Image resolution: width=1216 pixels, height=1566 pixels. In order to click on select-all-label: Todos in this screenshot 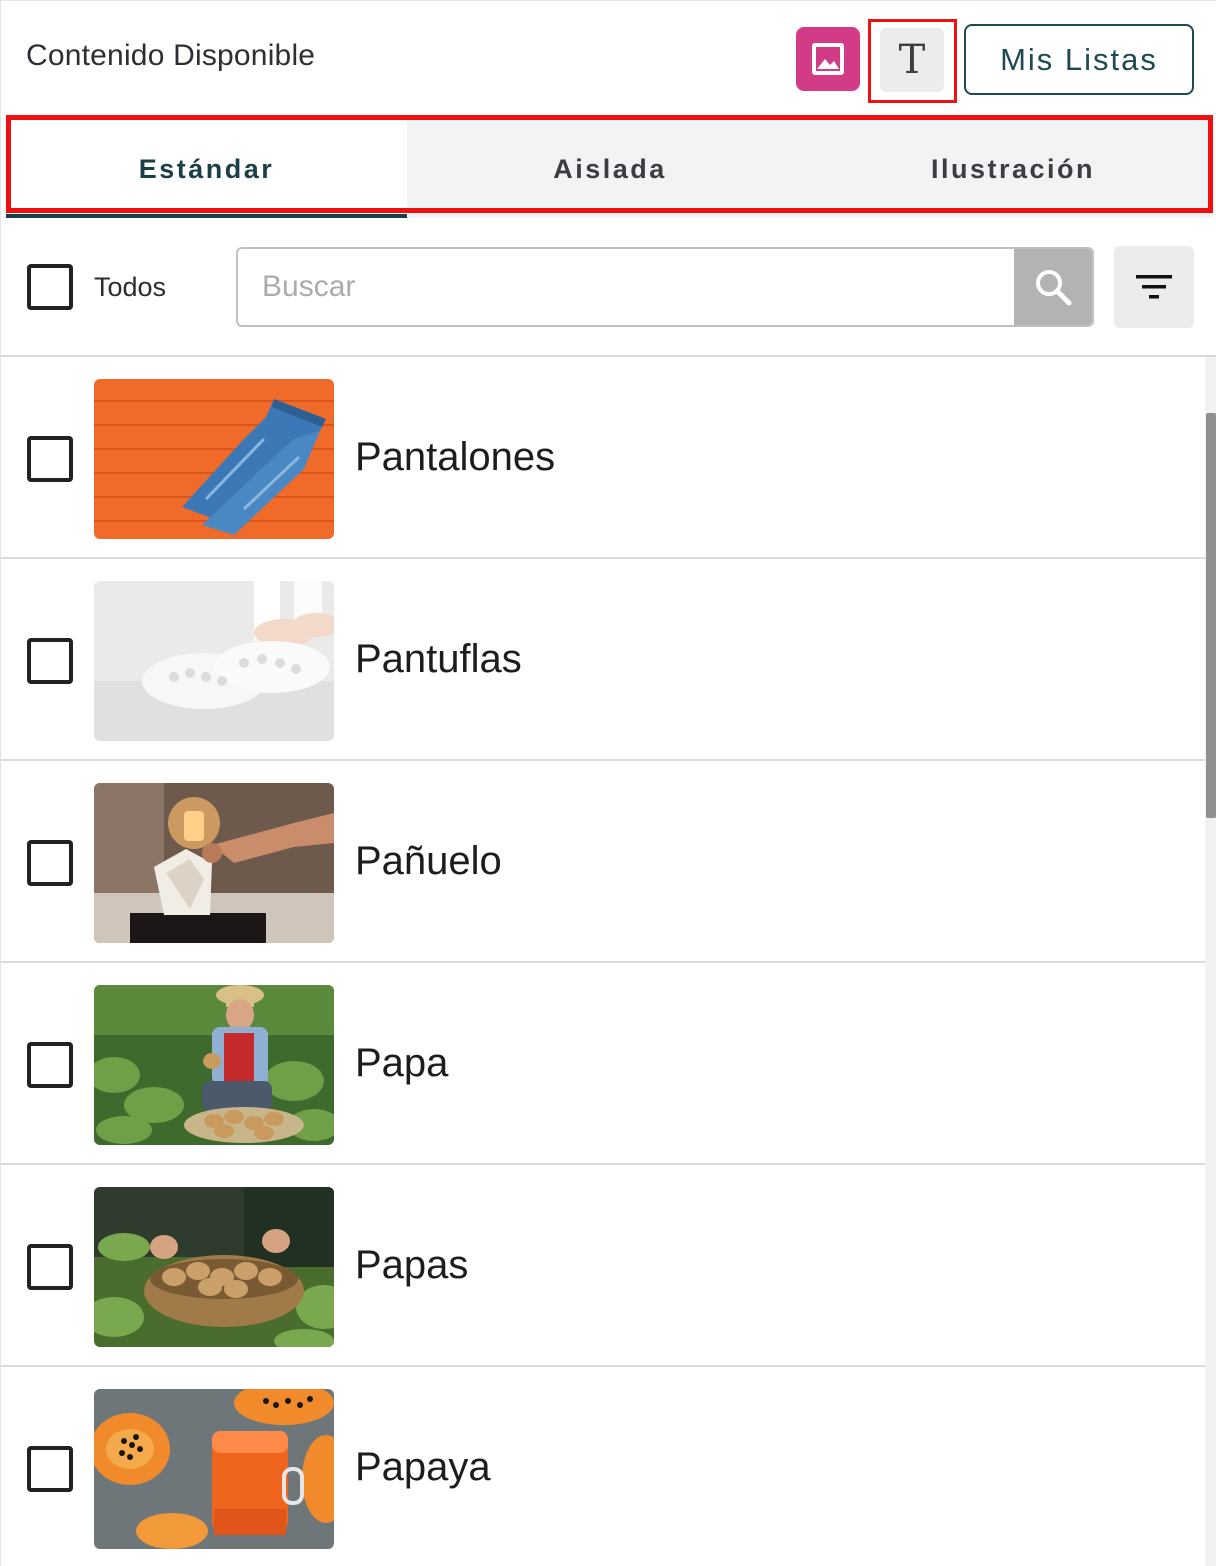, I will do `click(130, 287)`.